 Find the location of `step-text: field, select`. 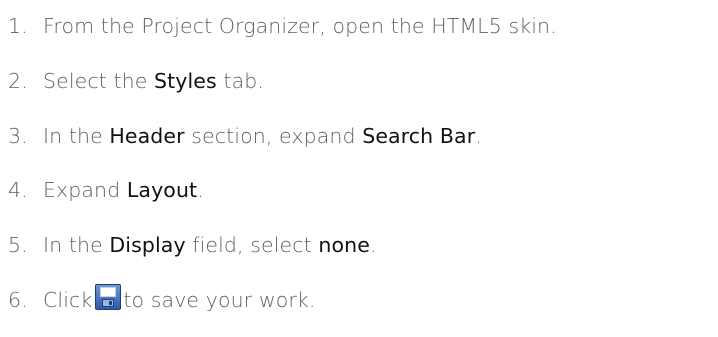

step-text: field, select is located at coordinates (252, 245).